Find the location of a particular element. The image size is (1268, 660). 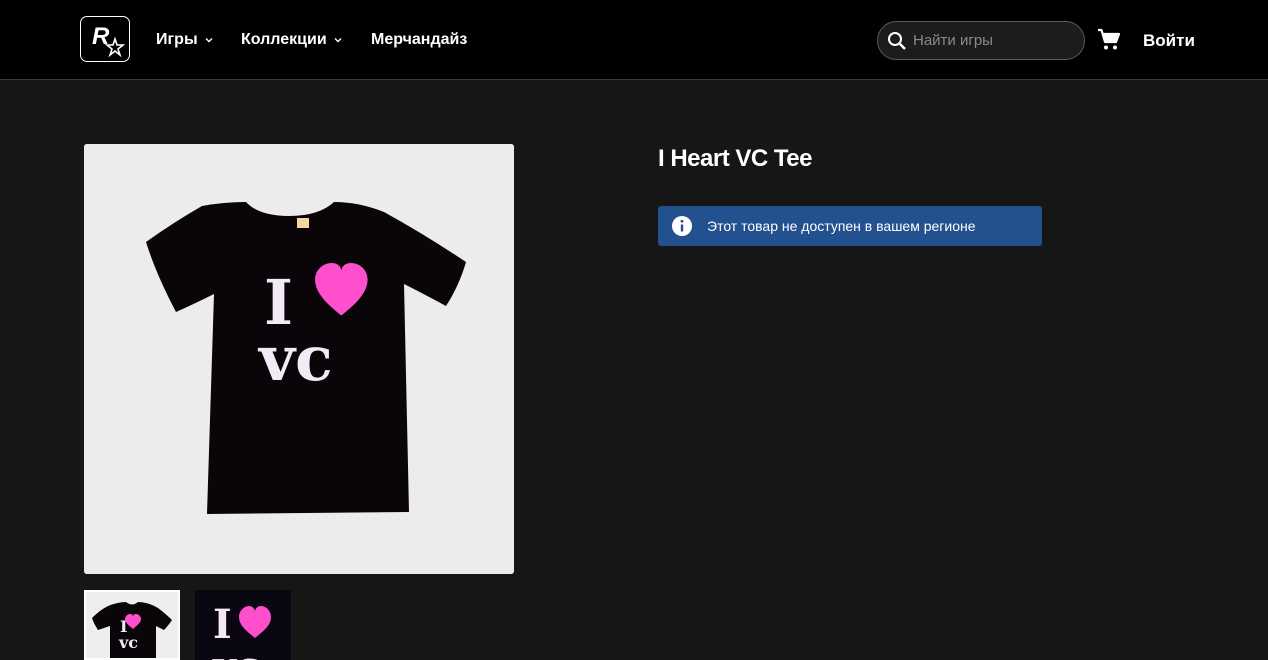

nav-collections: Коллекции is located at coordinates (292, 40).